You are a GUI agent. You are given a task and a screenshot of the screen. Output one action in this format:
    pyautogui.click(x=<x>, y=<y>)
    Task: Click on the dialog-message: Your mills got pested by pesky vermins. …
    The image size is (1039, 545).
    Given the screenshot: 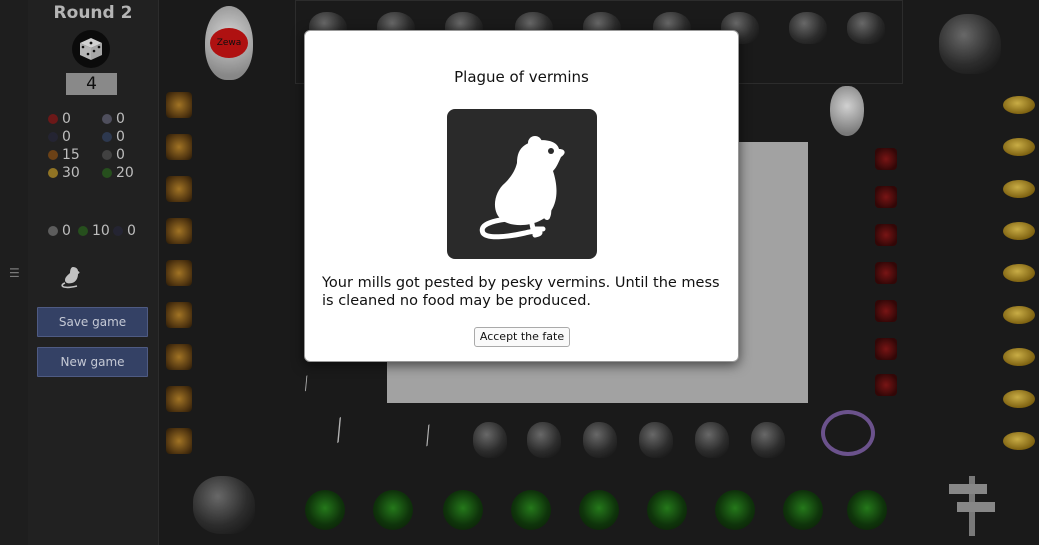 What is the action you would take?
    pyautogui.click(x=521, y=292)
    